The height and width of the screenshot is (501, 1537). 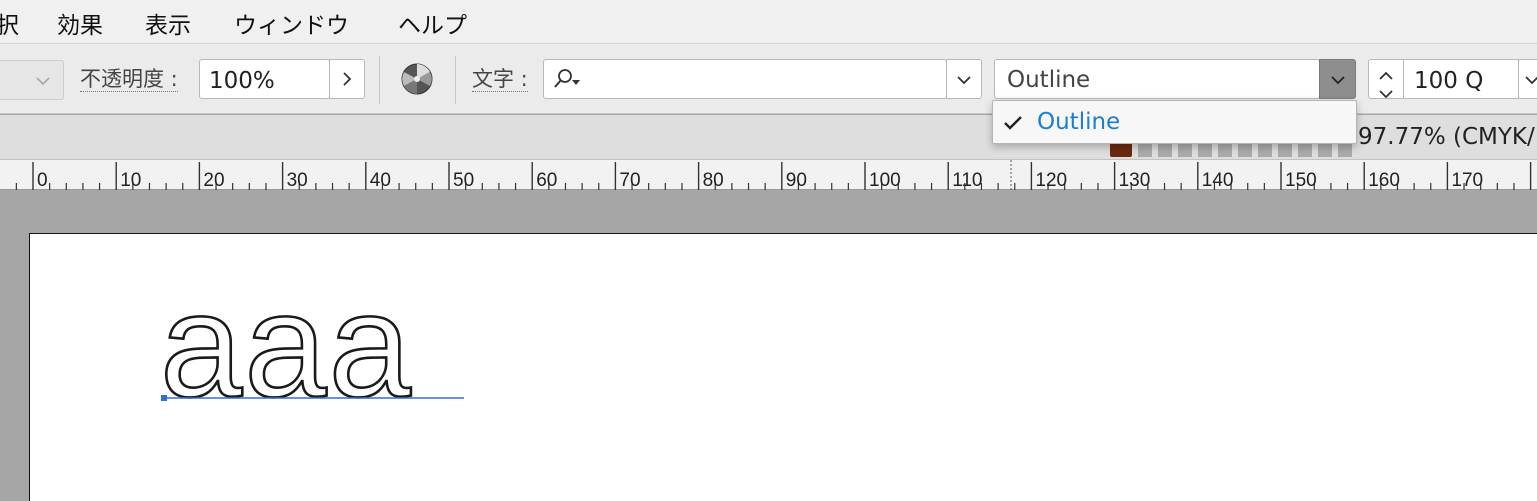 I want to click on popup-item-outline: Outline, so click(x=1174, y=123).